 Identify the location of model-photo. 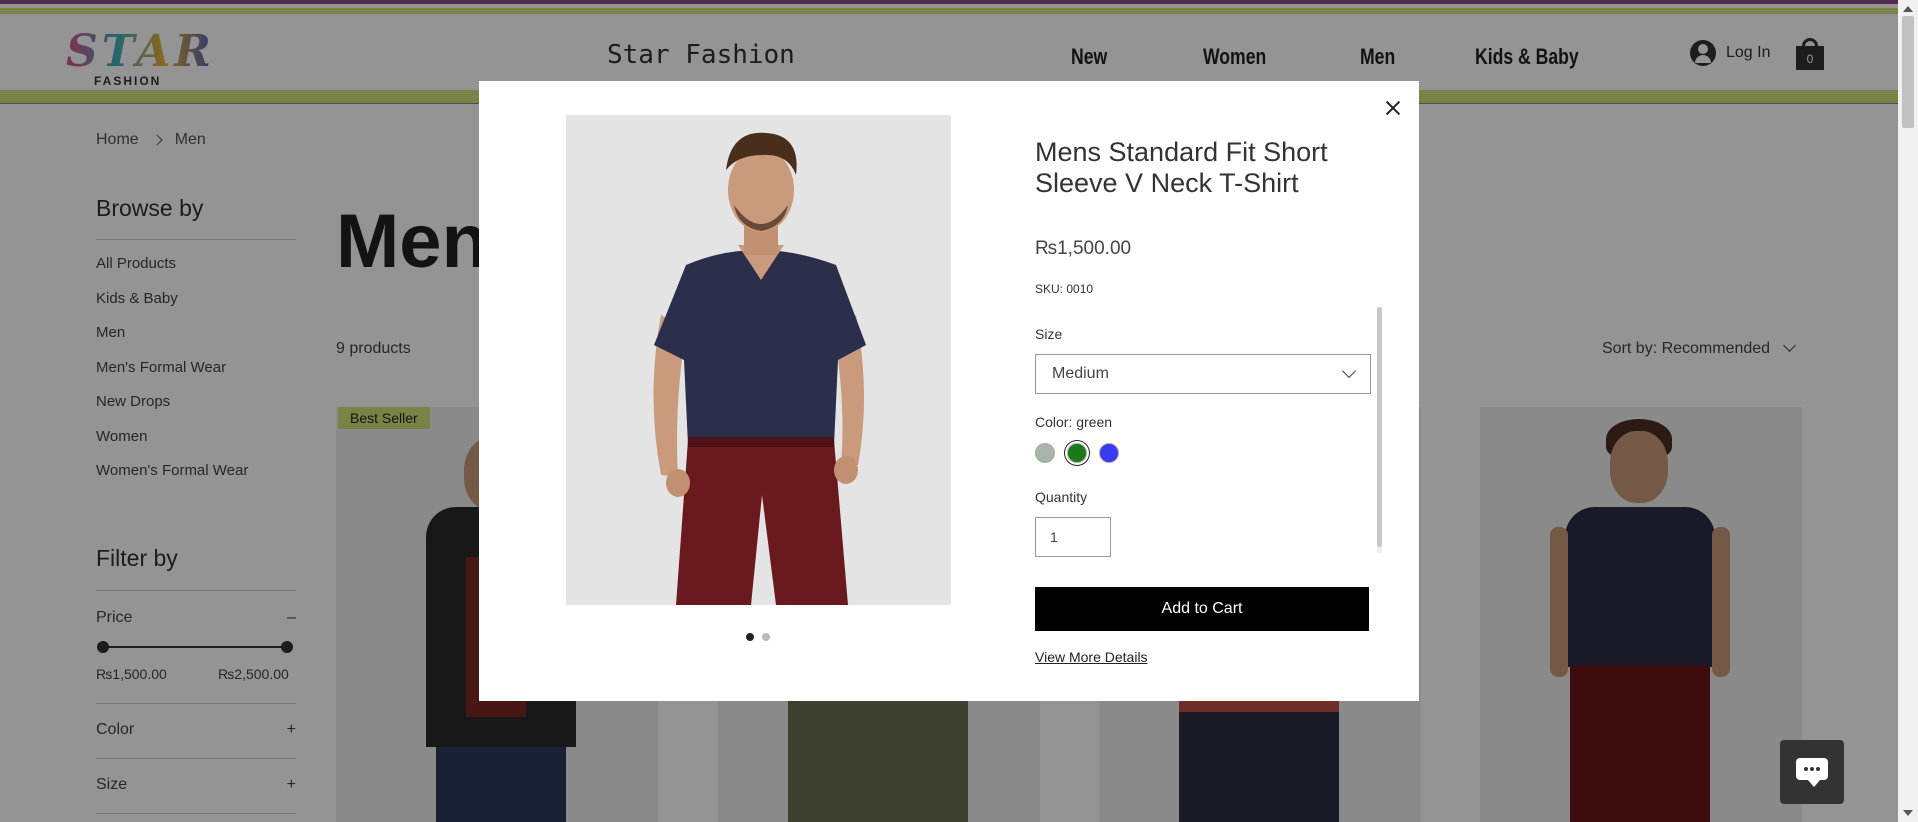
(758, 360).